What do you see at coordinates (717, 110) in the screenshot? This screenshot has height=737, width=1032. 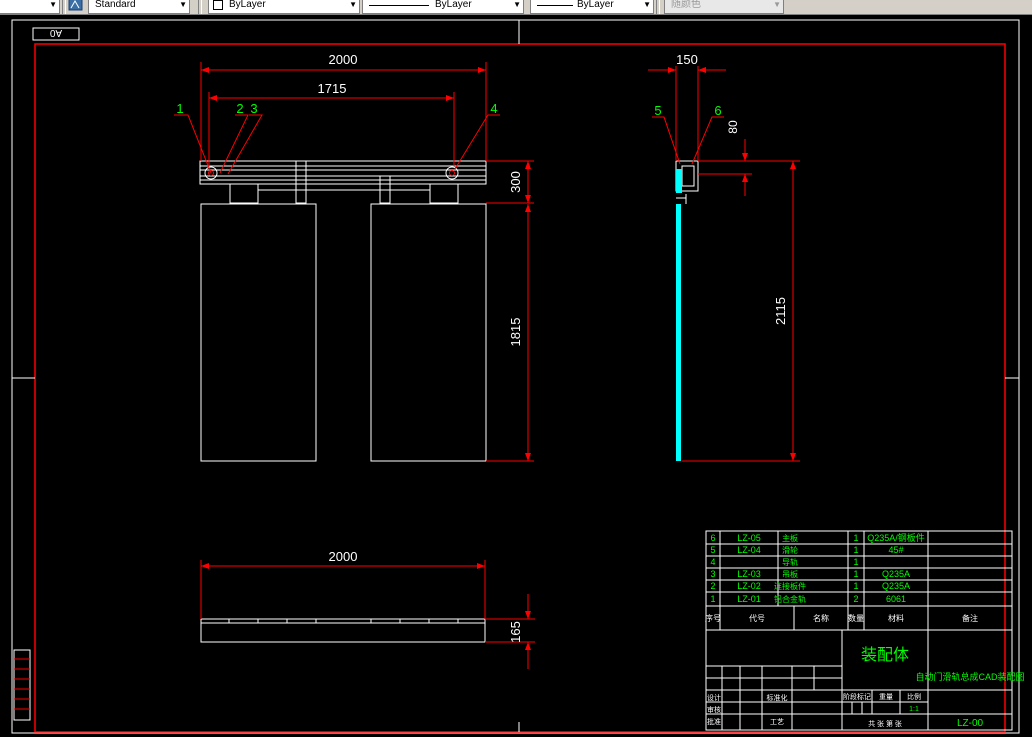 I see `balloon-6: 6` at bounding box center [717, 110].